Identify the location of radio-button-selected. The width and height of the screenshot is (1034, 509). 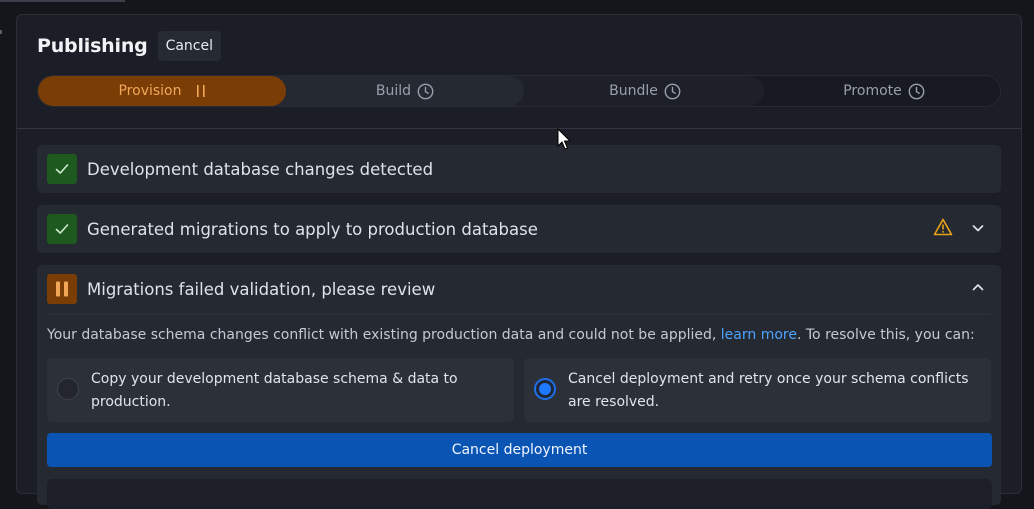
(545, 389).